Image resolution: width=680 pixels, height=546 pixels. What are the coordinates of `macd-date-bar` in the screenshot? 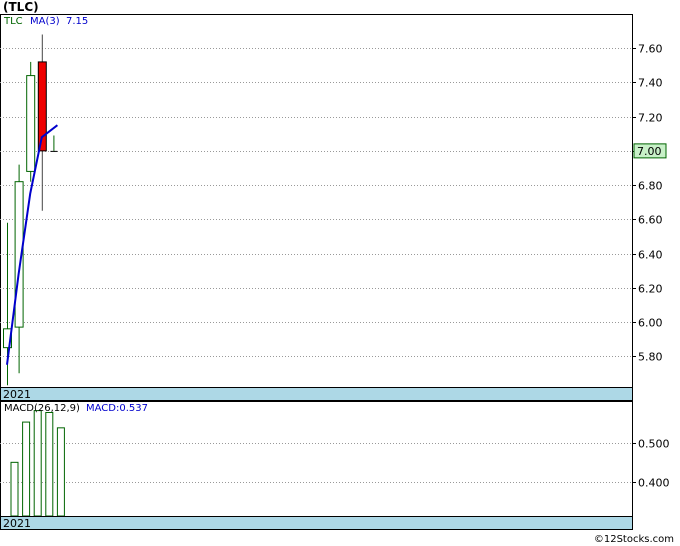 It's located at (316, 523).